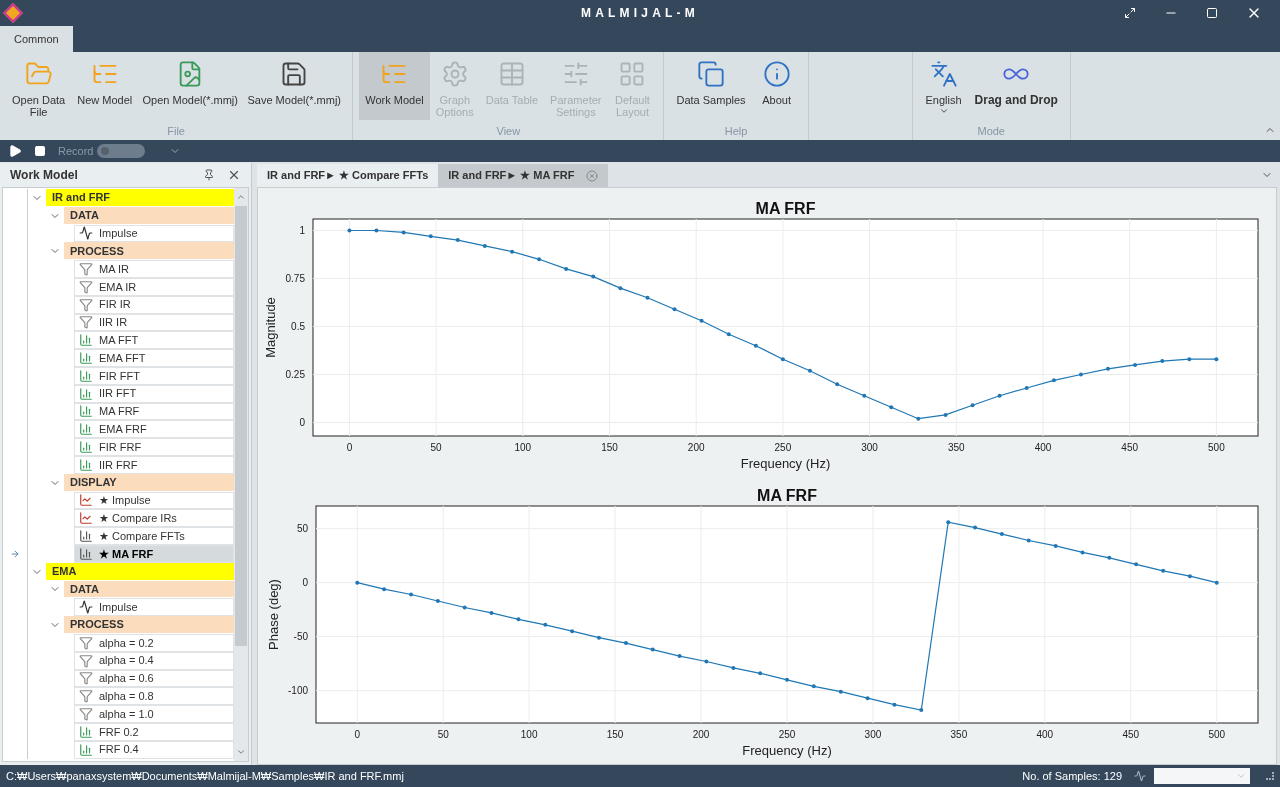 Image resolution: width=1280 pixels, height=787 pixels. What do you see at coordinates (696, 447) in the screenshot?
I see `x-tick-label: 200` at bounding box center [696, 447].